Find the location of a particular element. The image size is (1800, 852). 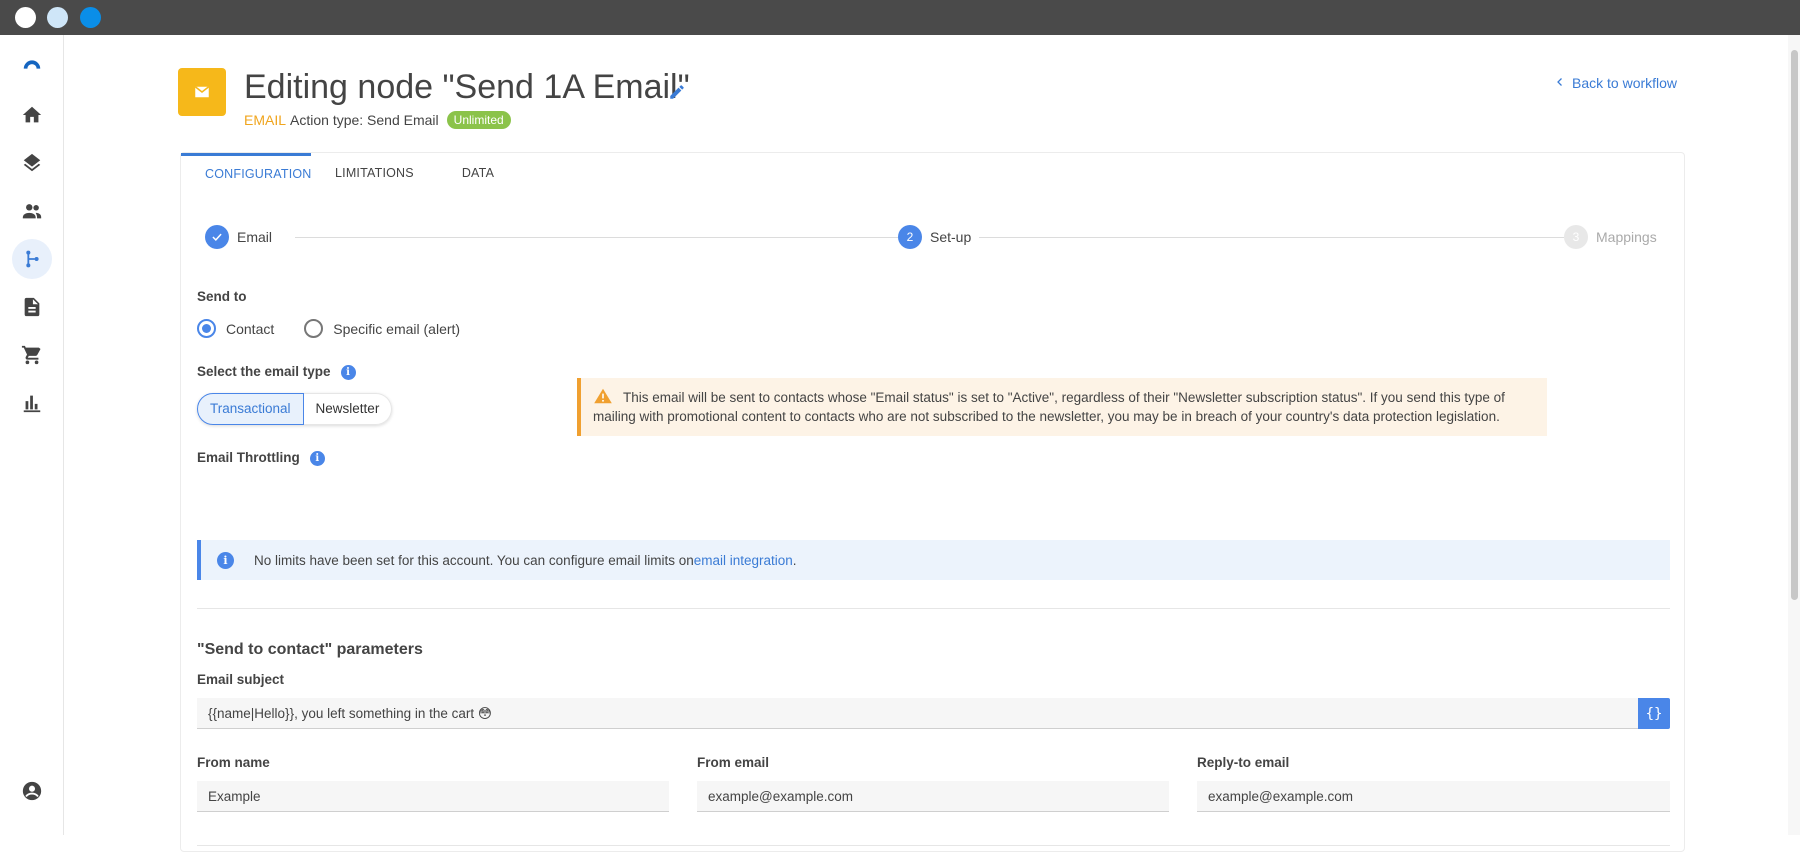

email-type-toggle: Transactional Newsletter is located at coordinates (295, 409).